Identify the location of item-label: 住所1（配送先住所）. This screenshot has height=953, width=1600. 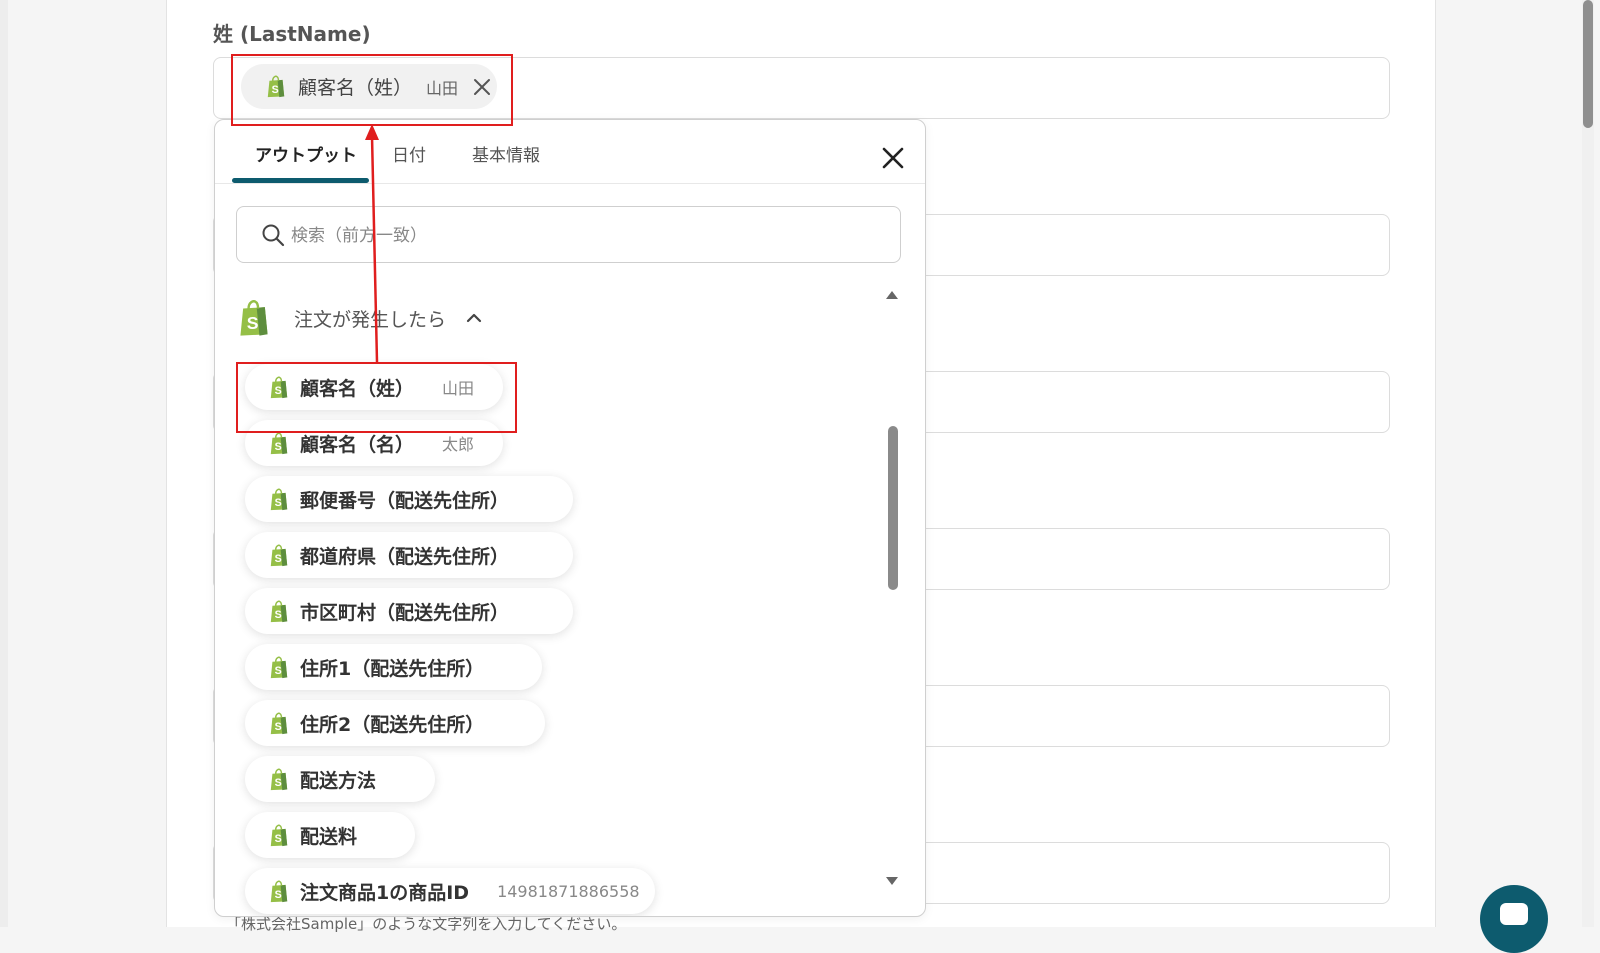
(392, 668).